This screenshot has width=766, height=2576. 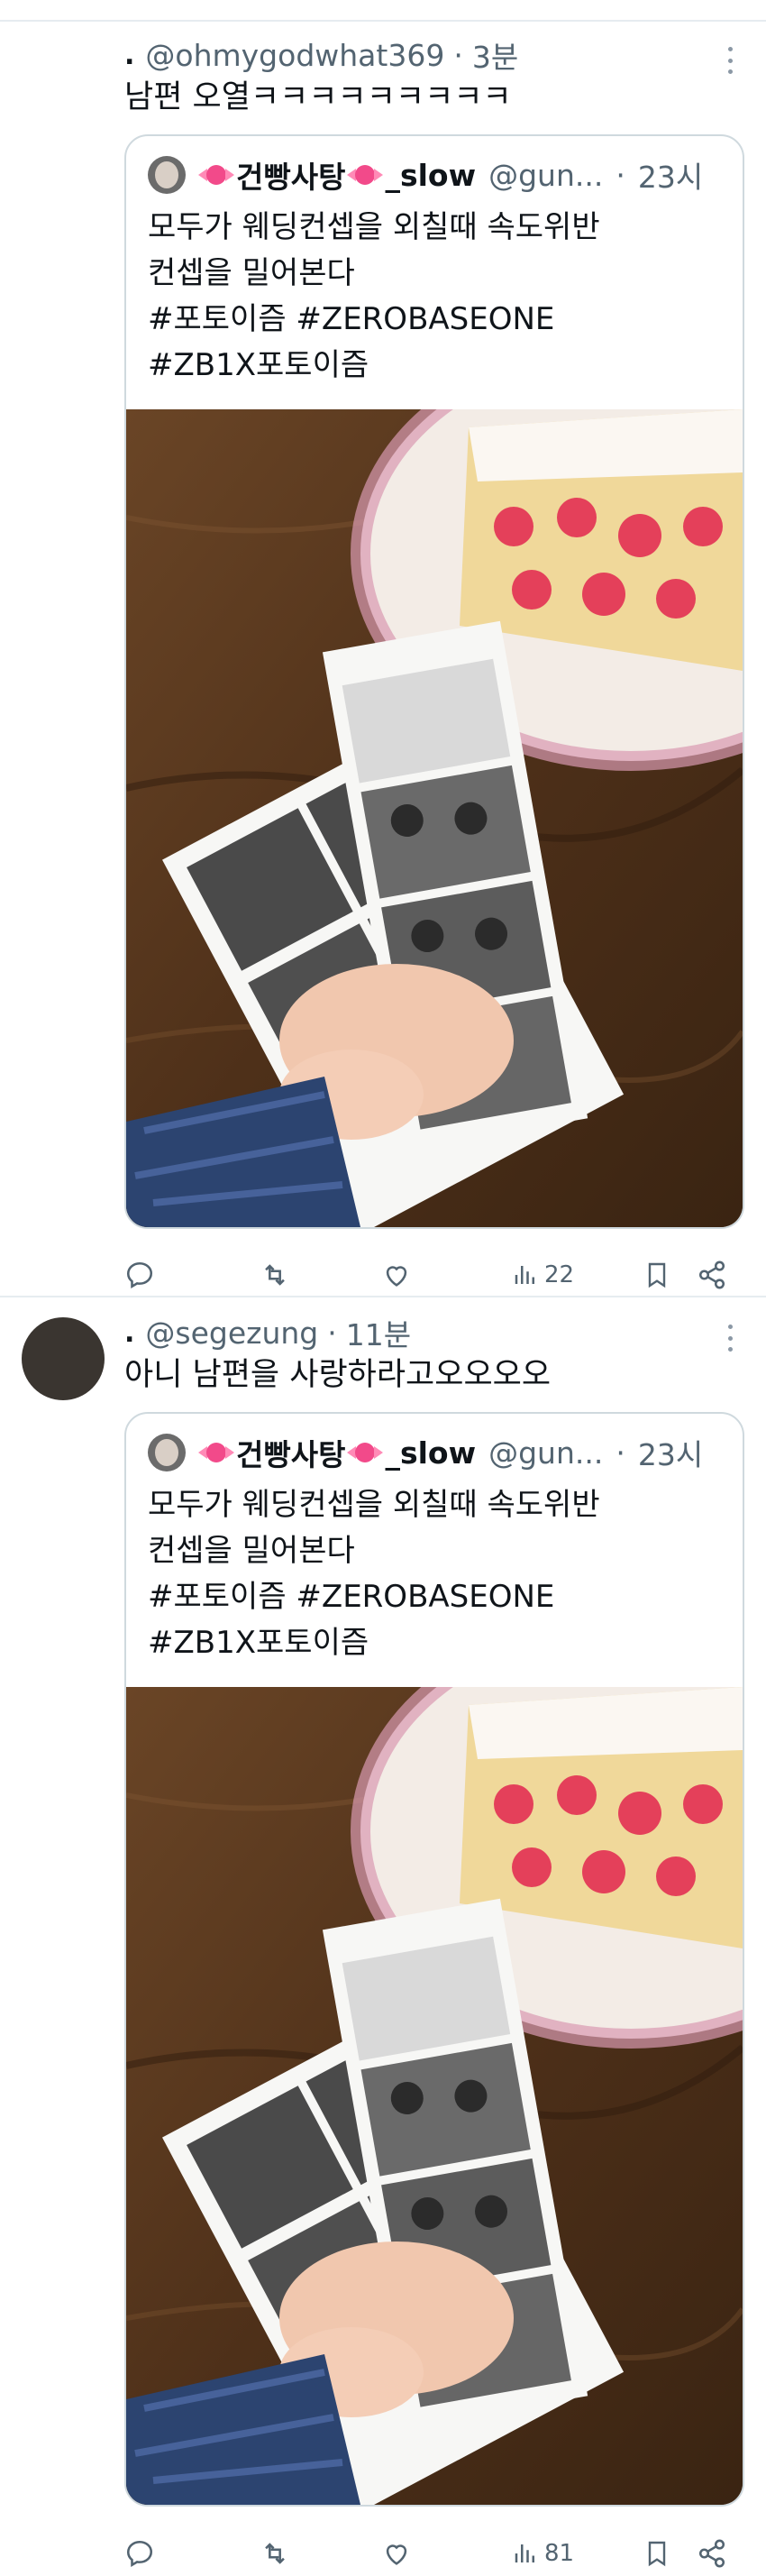 I want to click on retweet-button, so click(x=275, y=1274).